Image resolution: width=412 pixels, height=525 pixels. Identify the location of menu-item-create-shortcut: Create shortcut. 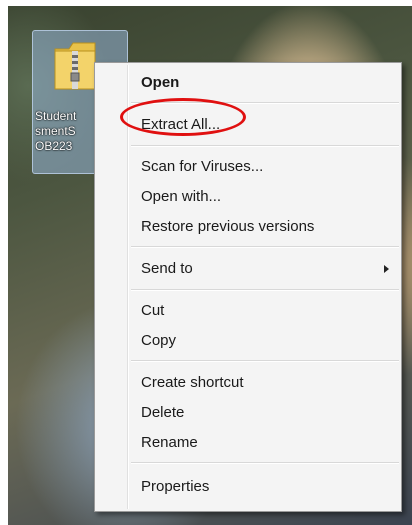
(266, 383).